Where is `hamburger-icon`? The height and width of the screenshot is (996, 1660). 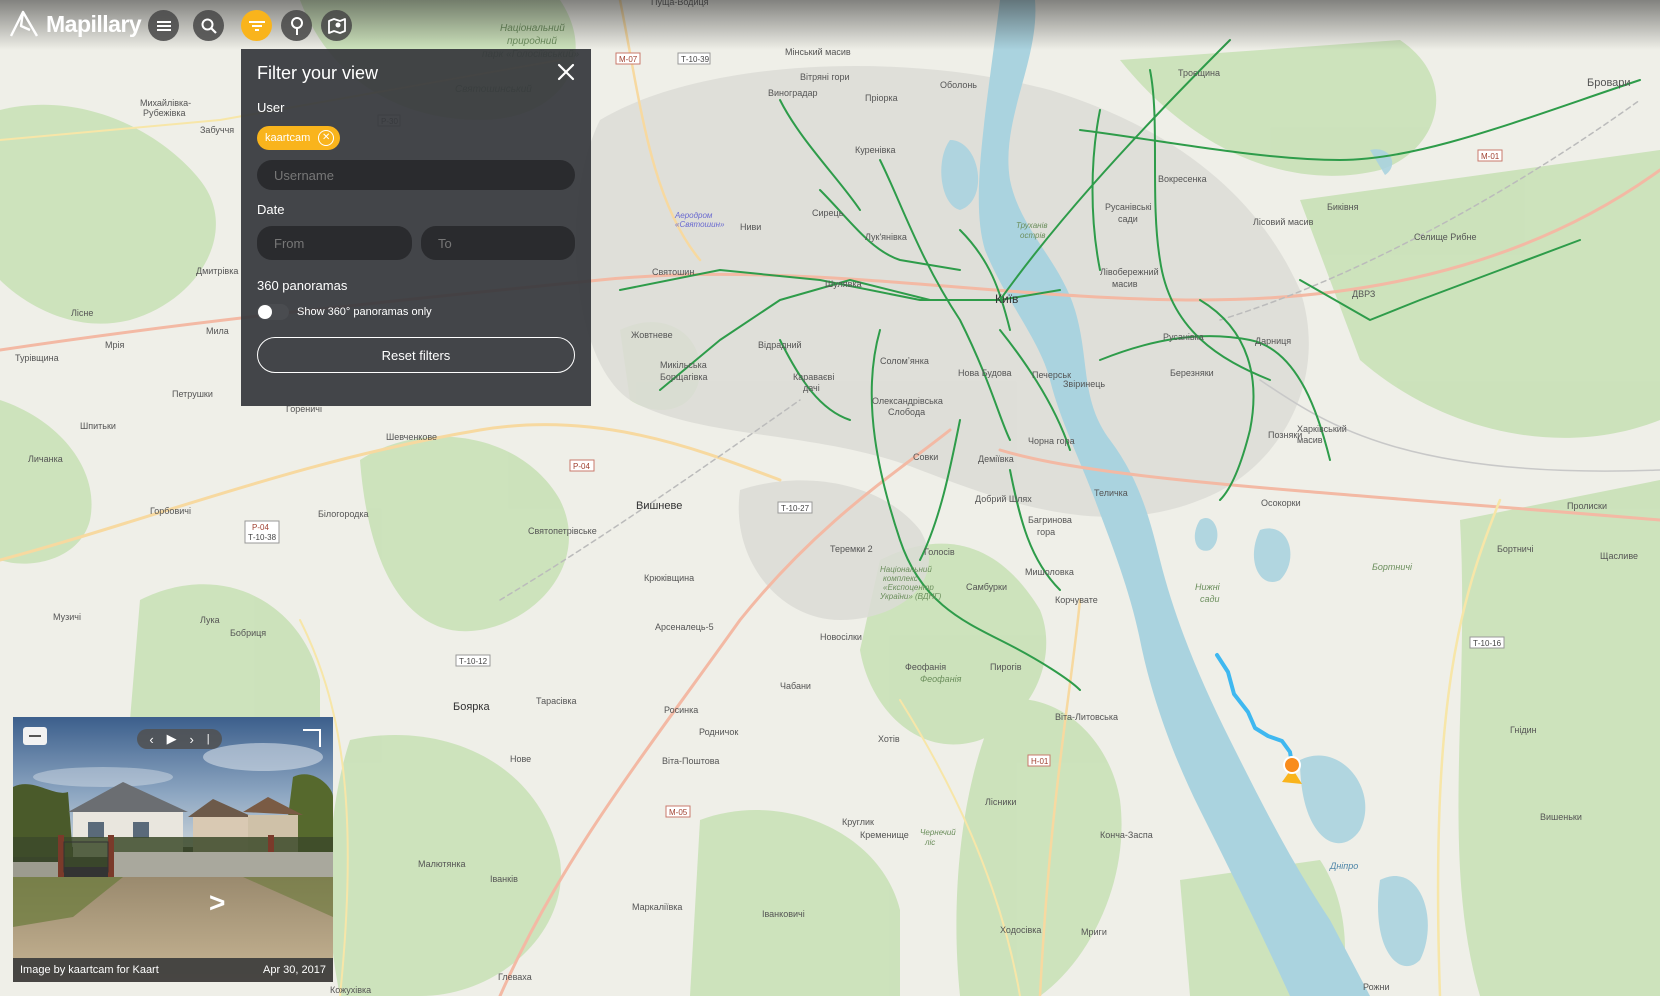 hamburger-icon is located at coordinates (163, 25).